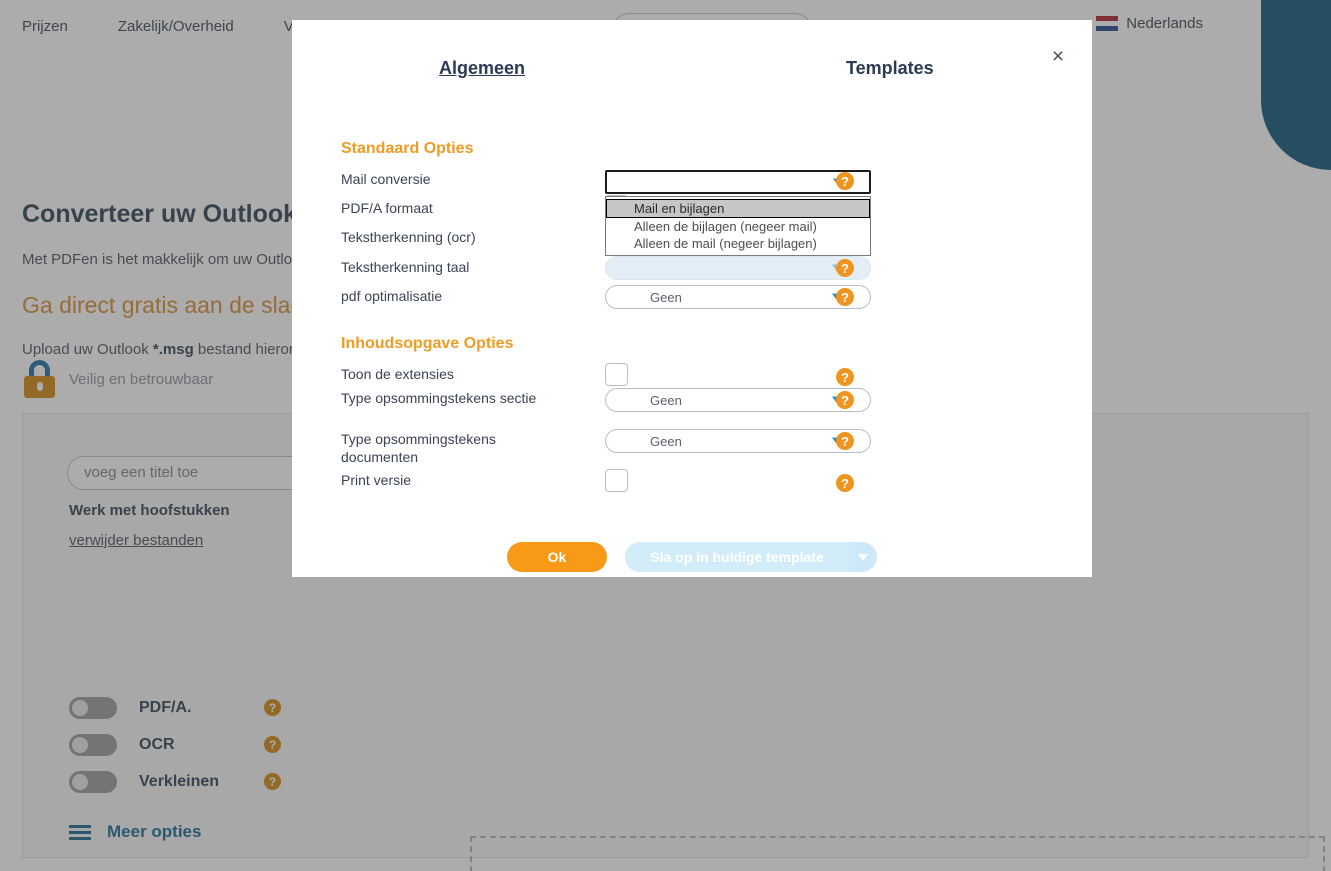  What do you see at coordinates (845, 441) in the screenshot?
I see `help-icon-opsommingstekens-documenten: ?` at bounding box center [845, 441].